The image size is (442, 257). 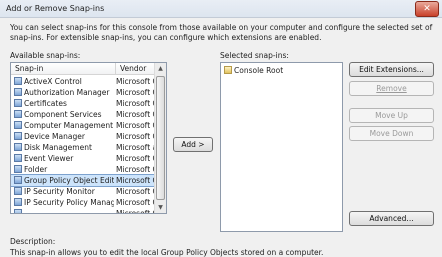 I want to click on list-item: Folder Microsoft Cor, so click(x=86, y=169).